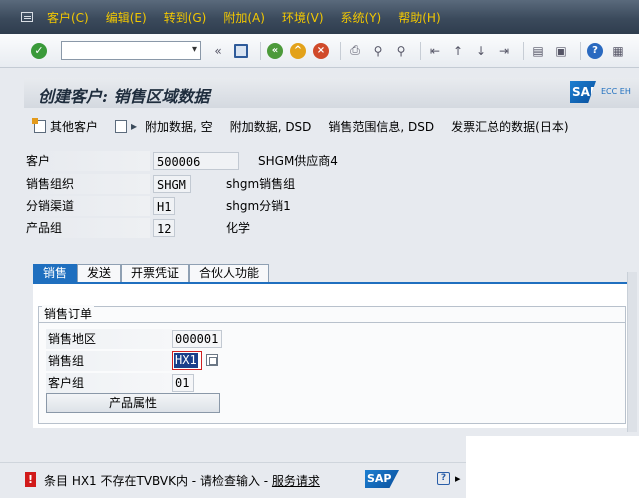 The height and width of the screenshot is (498, 639). Describe the element at coordinates (332, 322) in the screenshot. I see `group-divider` at that location.